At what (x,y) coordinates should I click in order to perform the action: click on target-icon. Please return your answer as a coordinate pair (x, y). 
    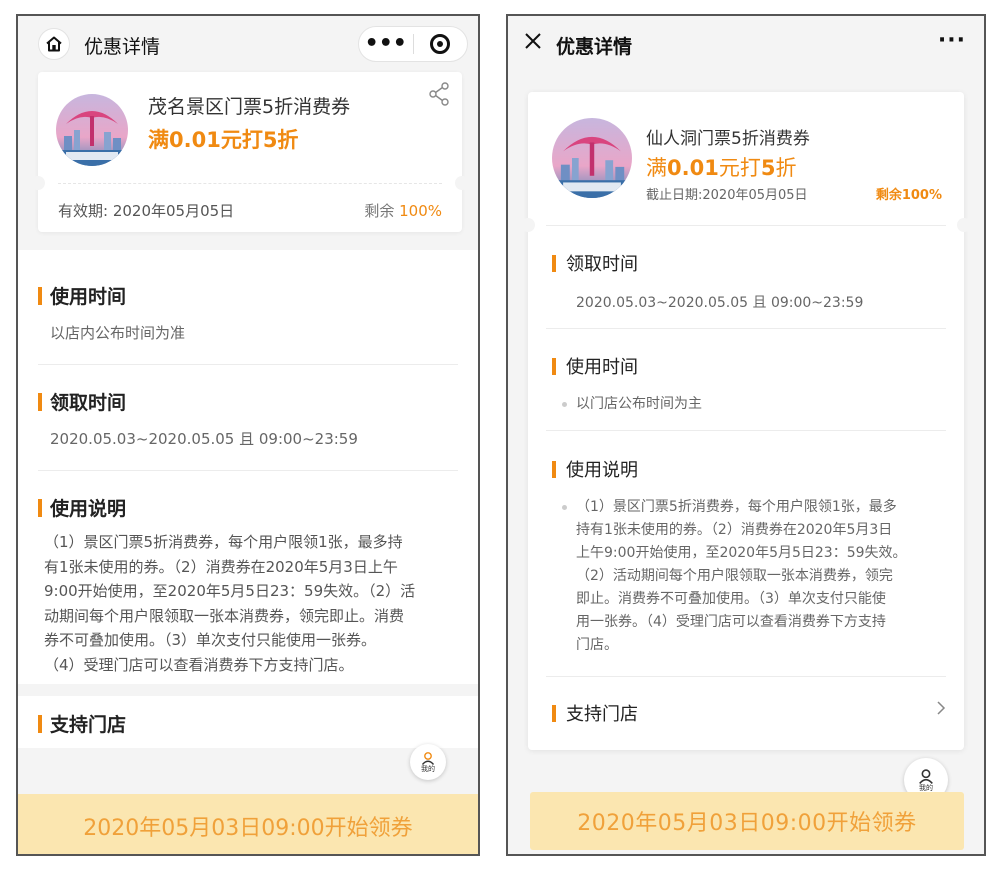
    Looking at the image, I should click on (440, 44).